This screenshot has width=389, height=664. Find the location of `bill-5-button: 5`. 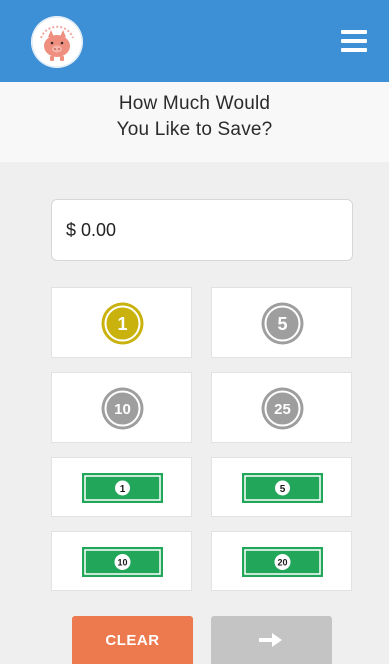

bill-5-button: 5 is located at coordinates (281, 487).